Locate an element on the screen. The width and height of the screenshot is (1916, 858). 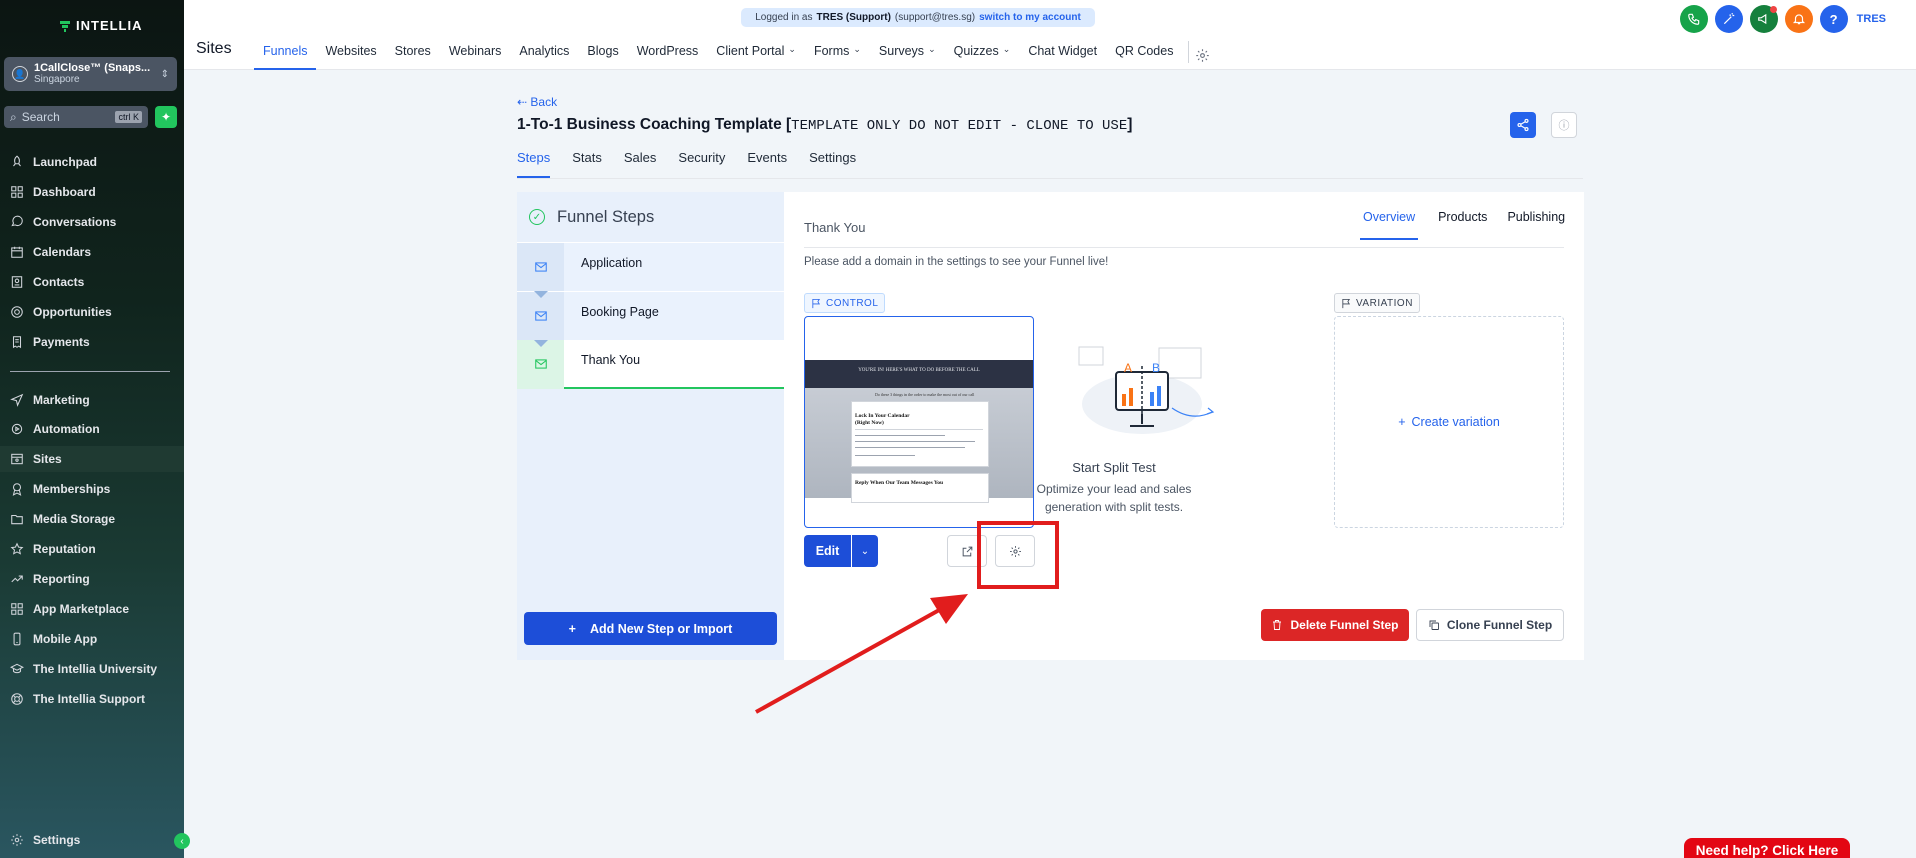
brand-logo: INTELLIA is located at coordinates (100, 25).